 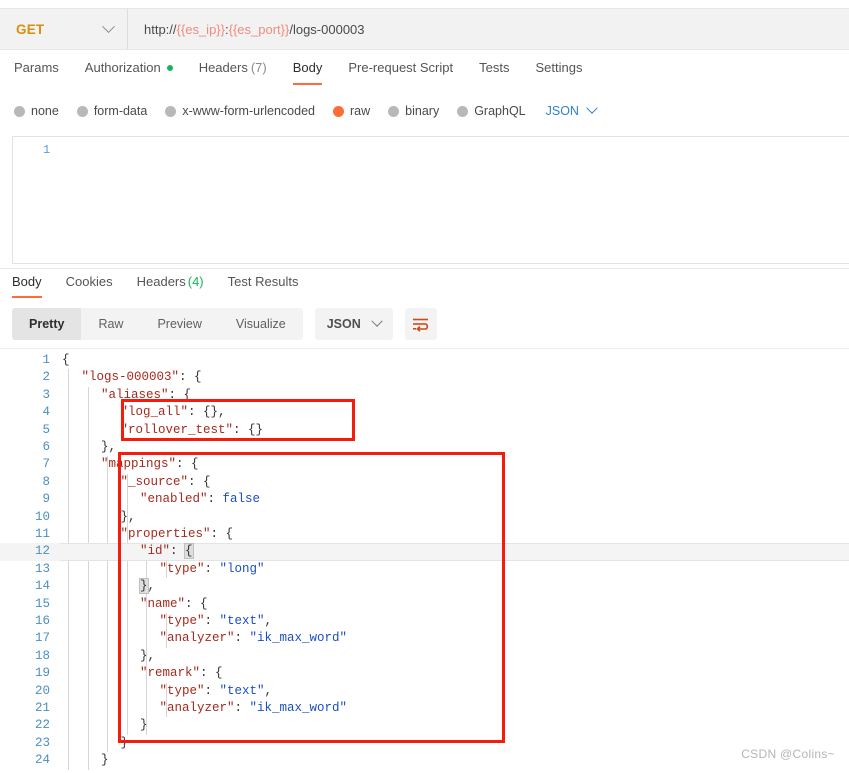 I want to click on json-line-number: 23, so click(x=42, y=742).